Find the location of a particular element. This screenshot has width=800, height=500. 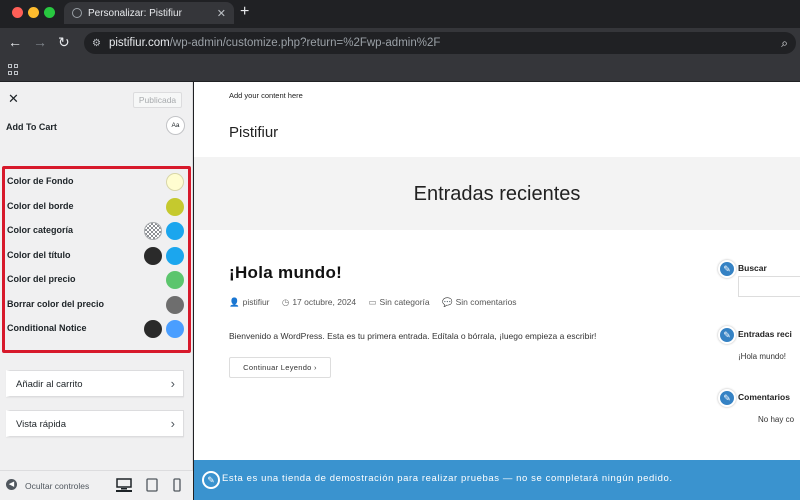

author-icon: 👤 is located at coordinates (234, 302).